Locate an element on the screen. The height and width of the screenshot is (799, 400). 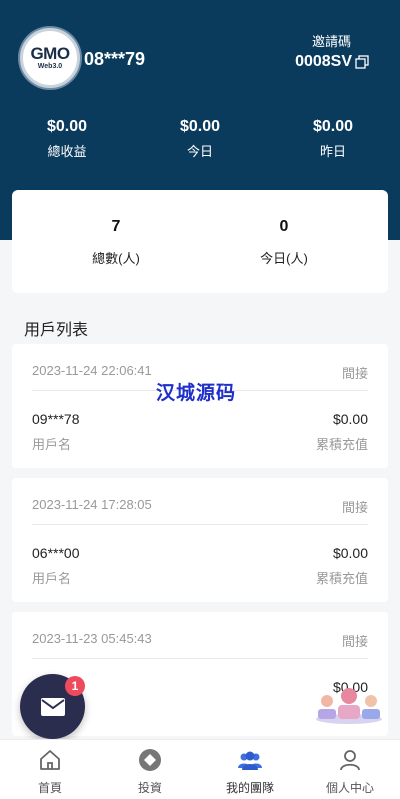
copy-icon is located at coordinates (362, 62).